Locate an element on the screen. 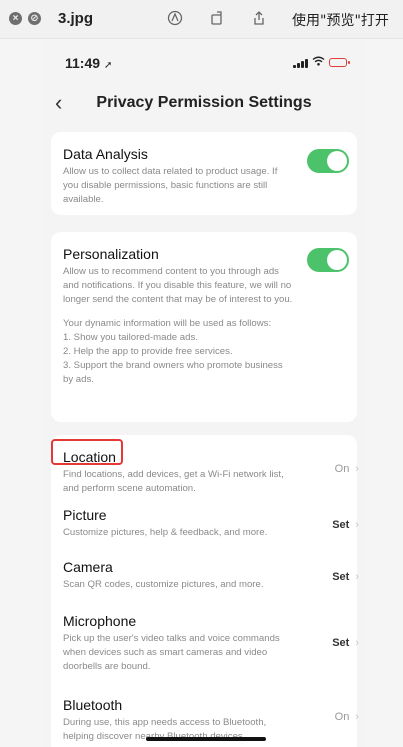 The height and width of the screenshot is (747, 403). minimize-window-icon: ⊘ is located at coordinates (34, 18).